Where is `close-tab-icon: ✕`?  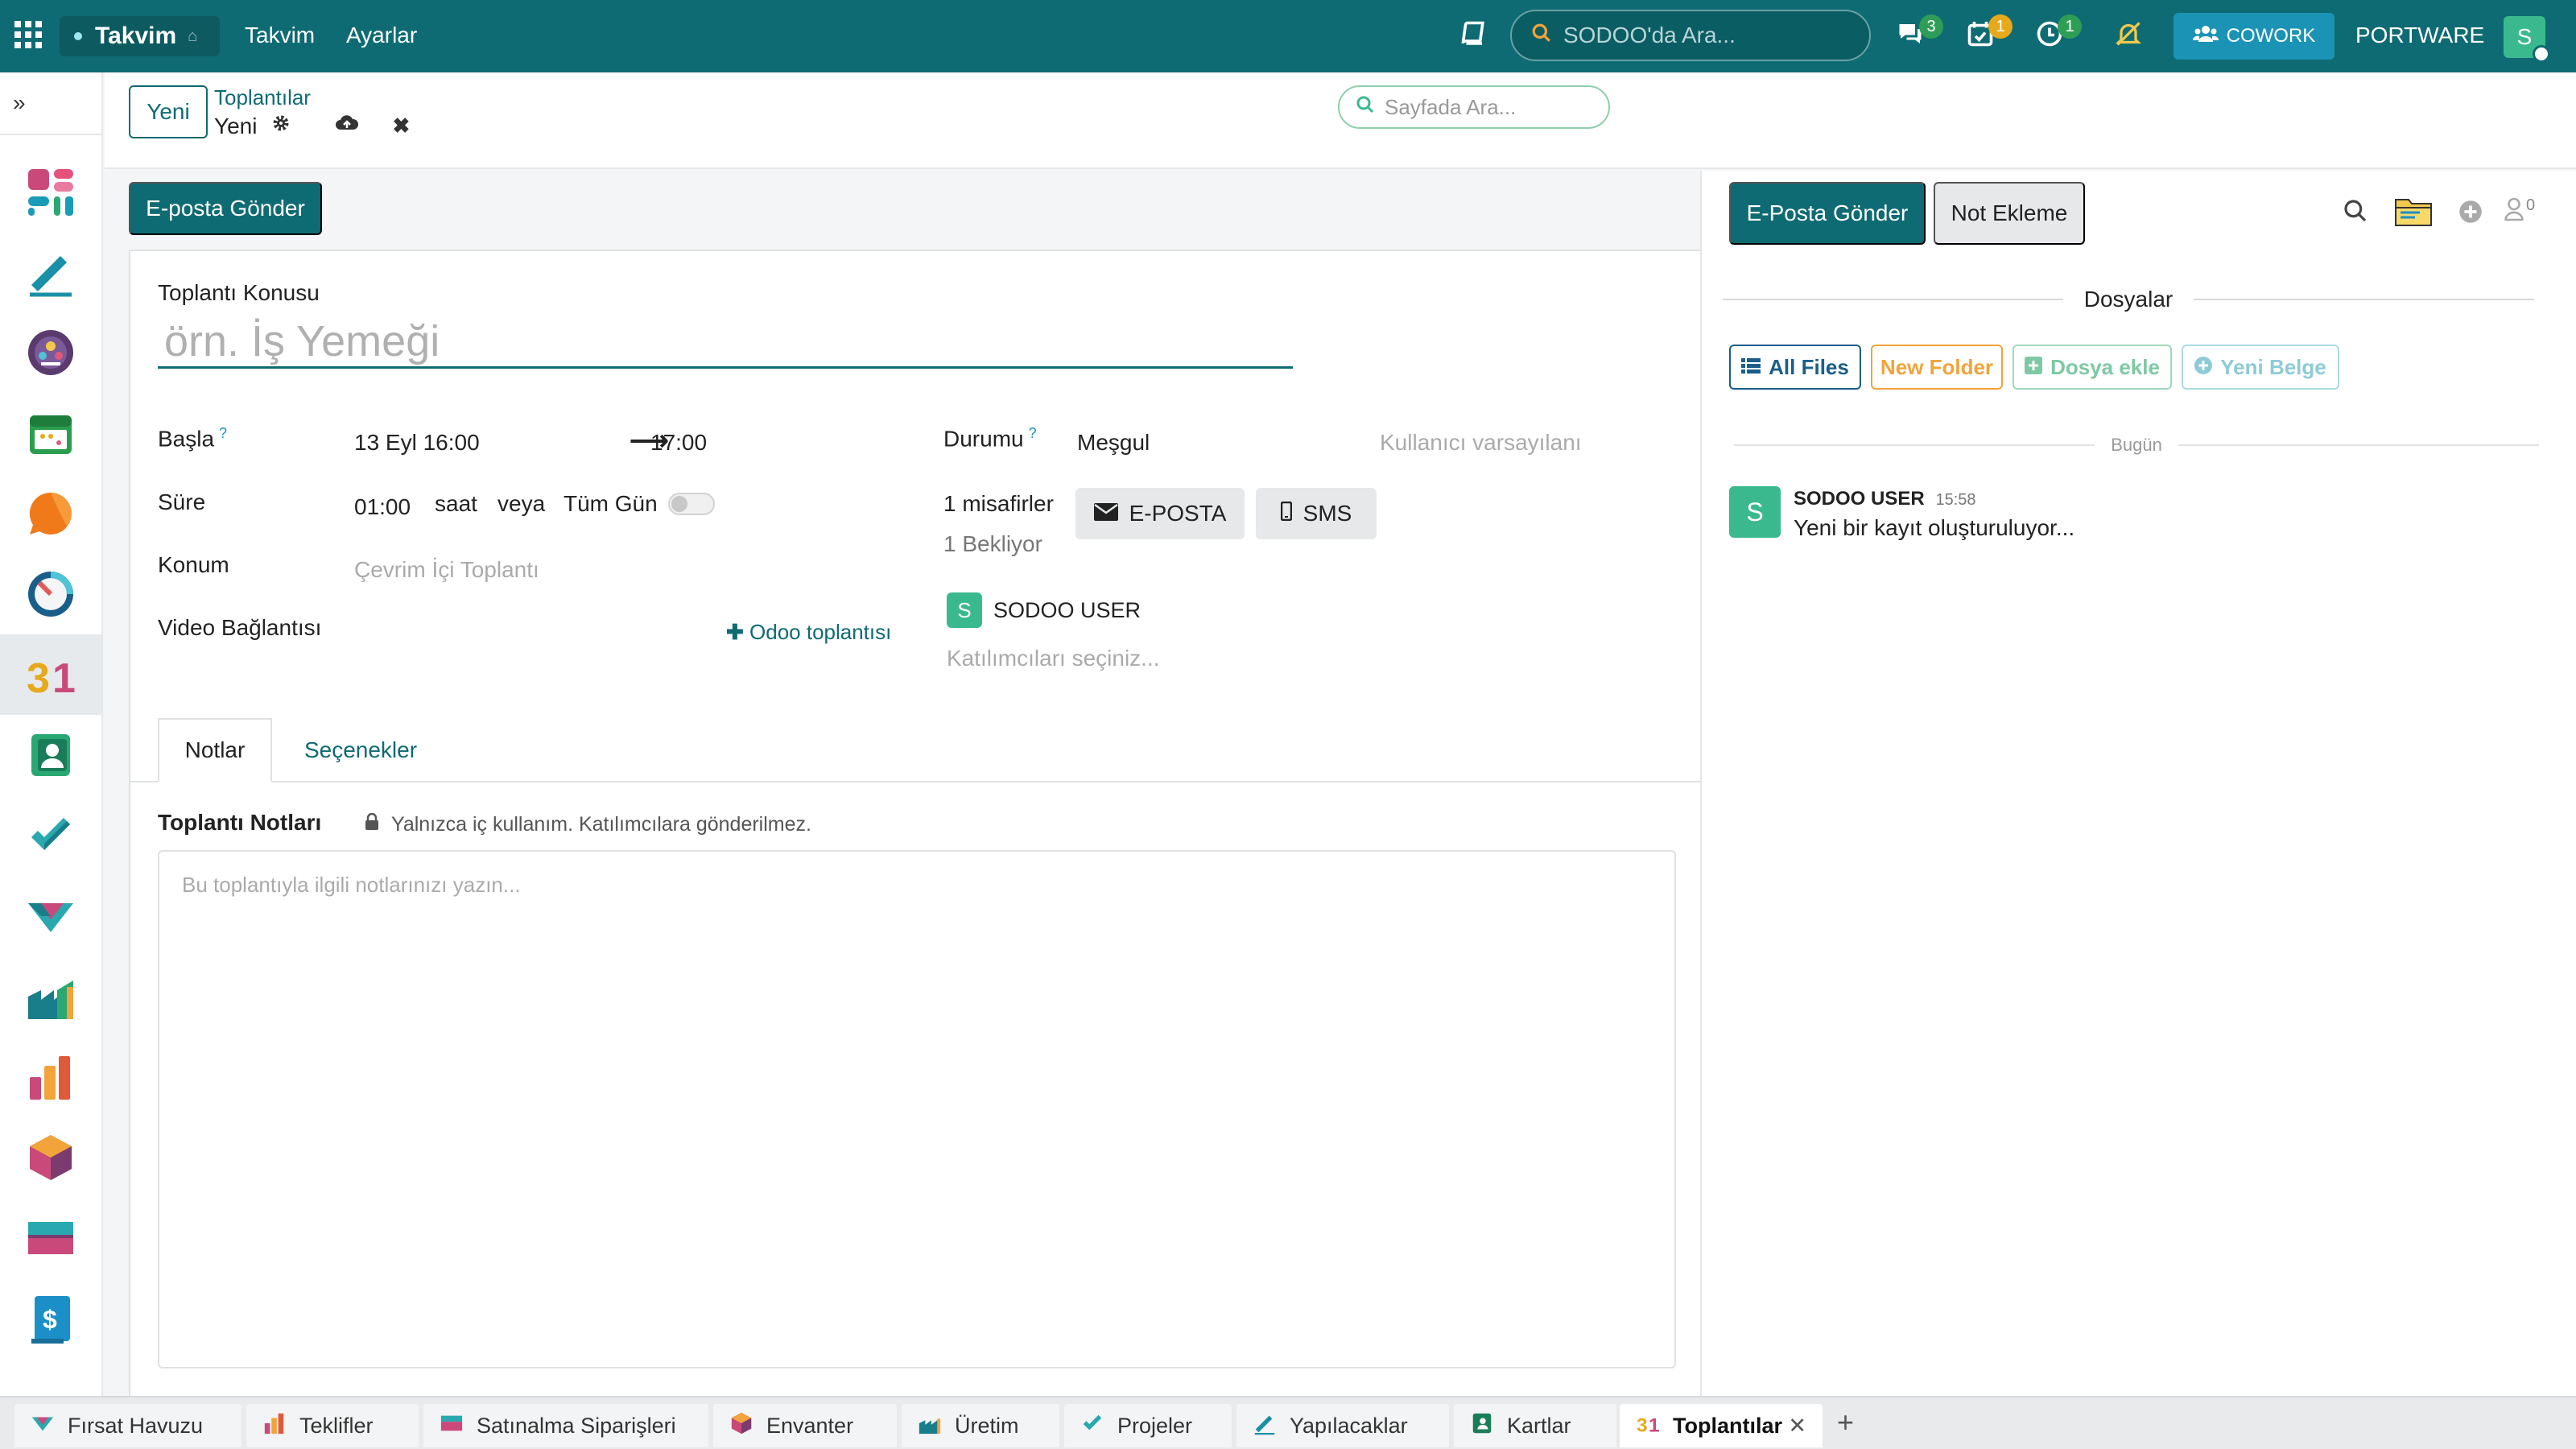 close-tab-icon: ✕ is located at coordinates (1797, 1426).